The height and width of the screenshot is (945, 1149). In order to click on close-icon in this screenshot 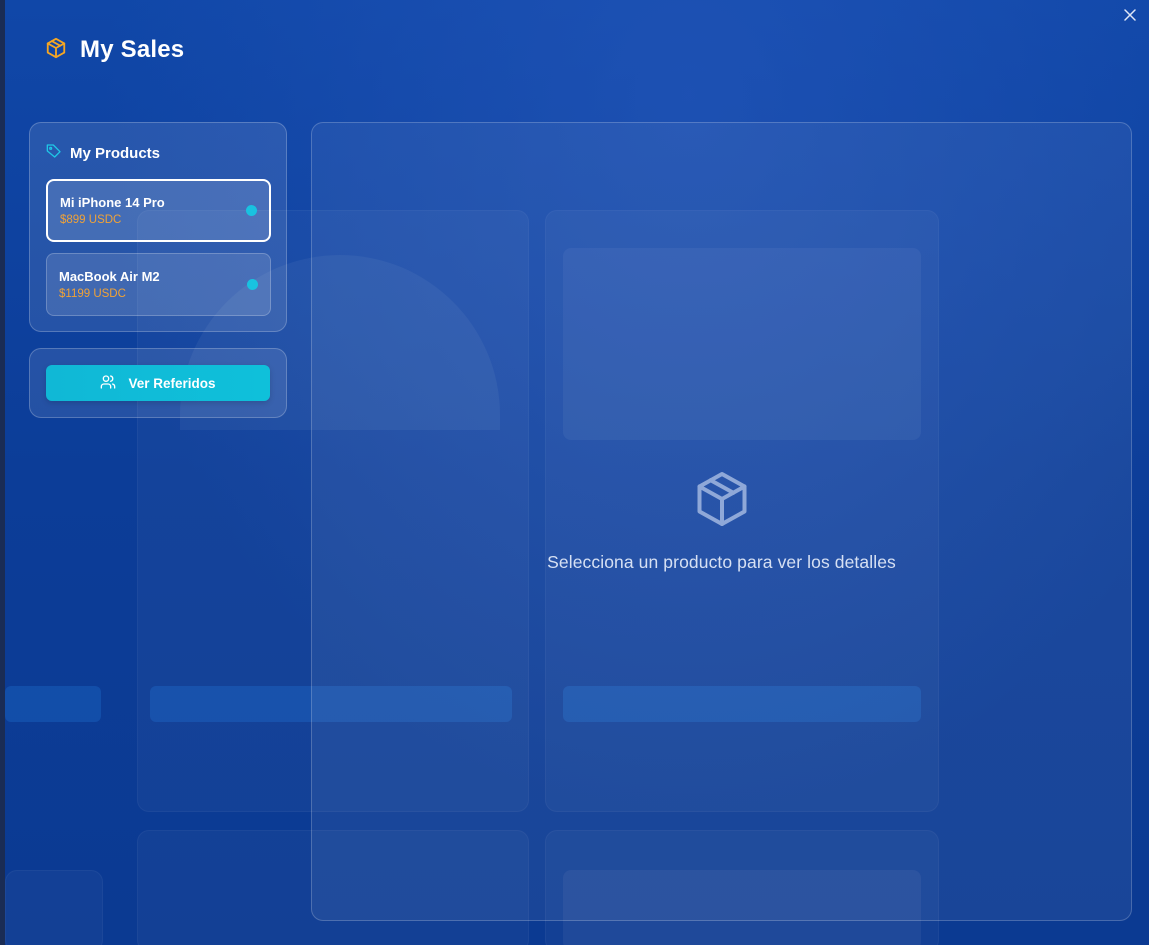, I will do `click(1130, 15)`.